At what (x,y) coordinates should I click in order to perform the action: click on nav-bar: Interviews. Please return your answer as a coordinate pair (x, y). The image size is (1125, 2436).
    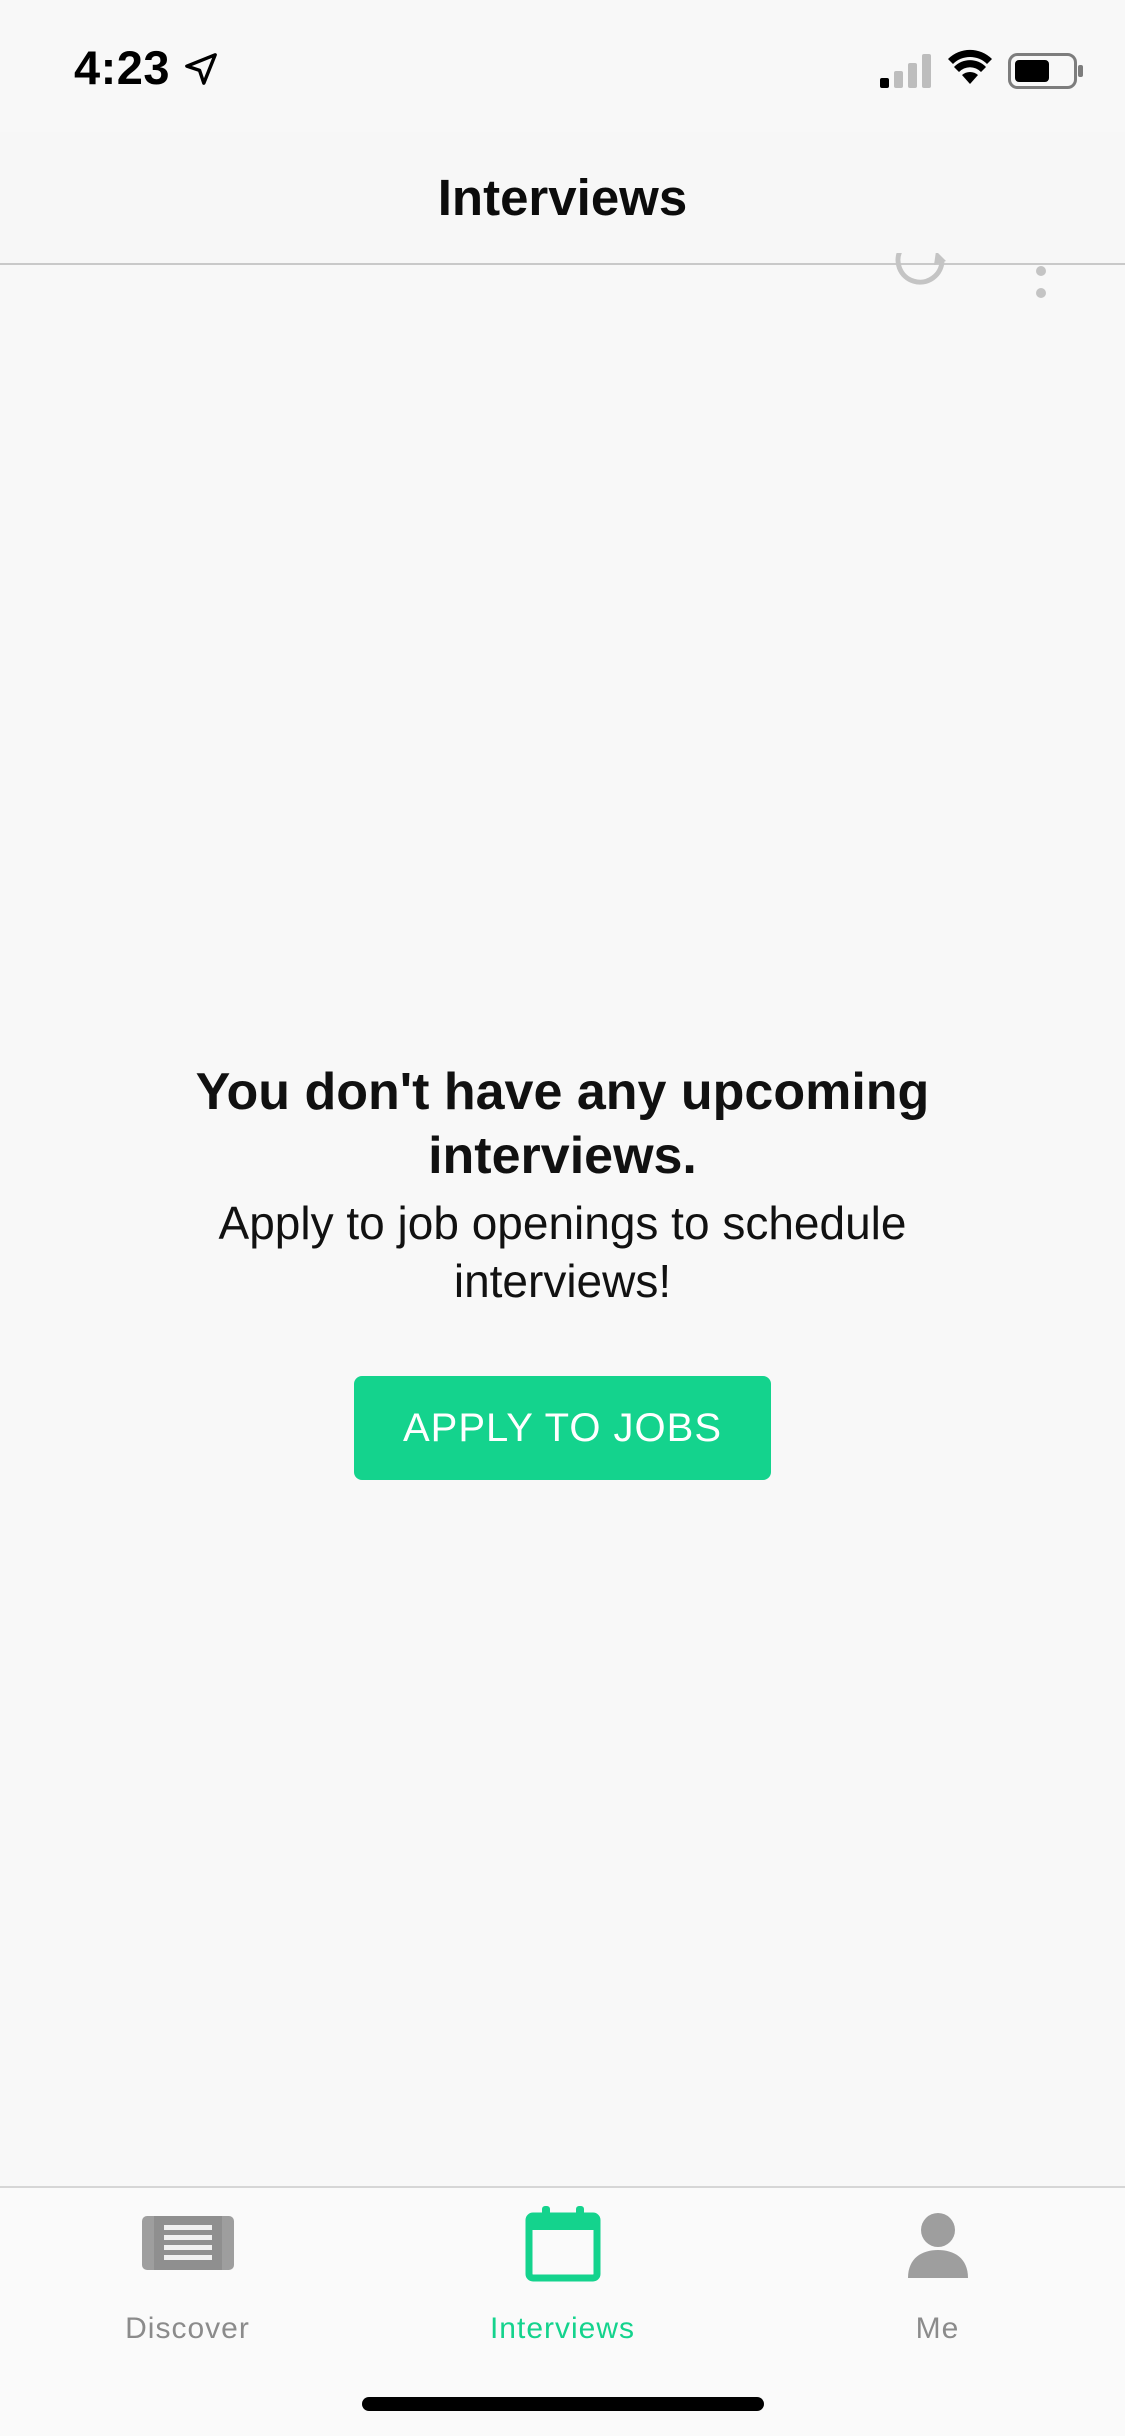
    Looking at the image, I should click on (562, 198).